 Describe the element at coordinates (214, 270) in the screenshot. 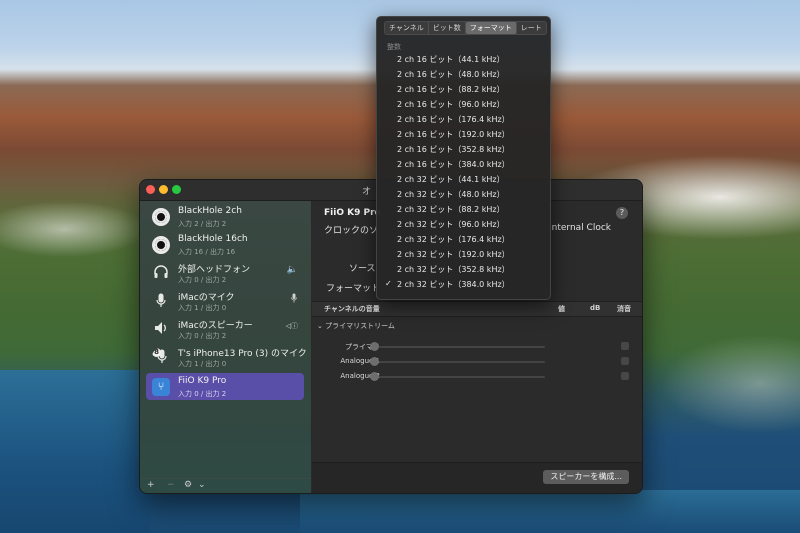

I see `device-name: 外部ヘッドフォン` at that location.